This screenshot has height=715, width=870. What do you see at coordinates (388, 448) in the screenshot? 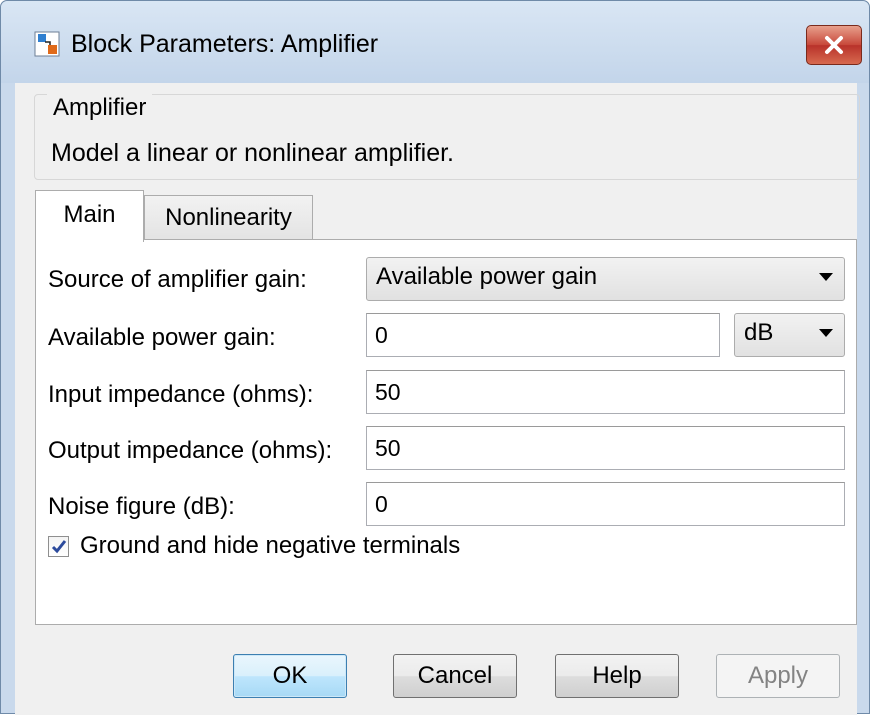
I see `output-impedance-value: 50` at bounding box center [388, 448].